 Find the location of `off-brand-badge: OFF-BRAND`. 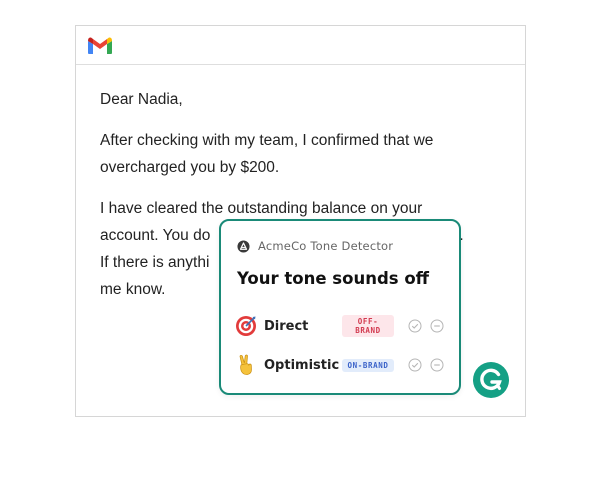

off-brand-badge: OFF-BRAND is located at coordinates (368, 326).